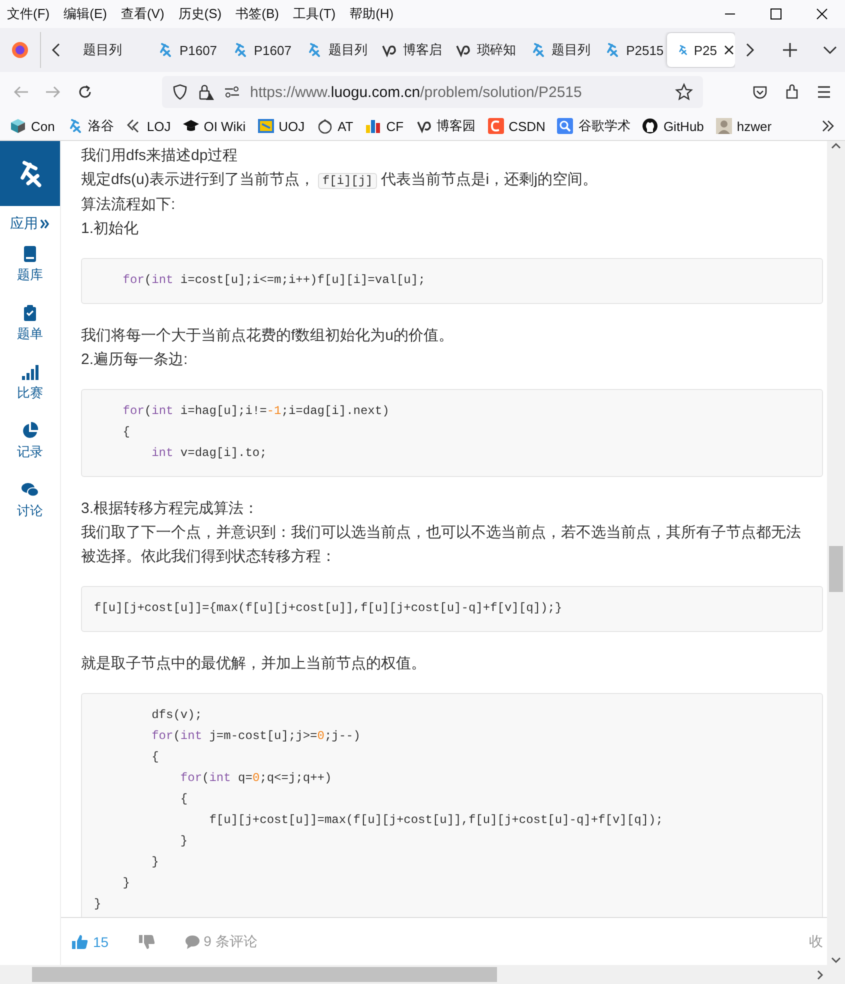 The height and width of the screenshot is (984, 845). What do you see at coordinates (836, 146) in the screenshot?
I see `scroll-up-icon` at bounding box center [836, 146].